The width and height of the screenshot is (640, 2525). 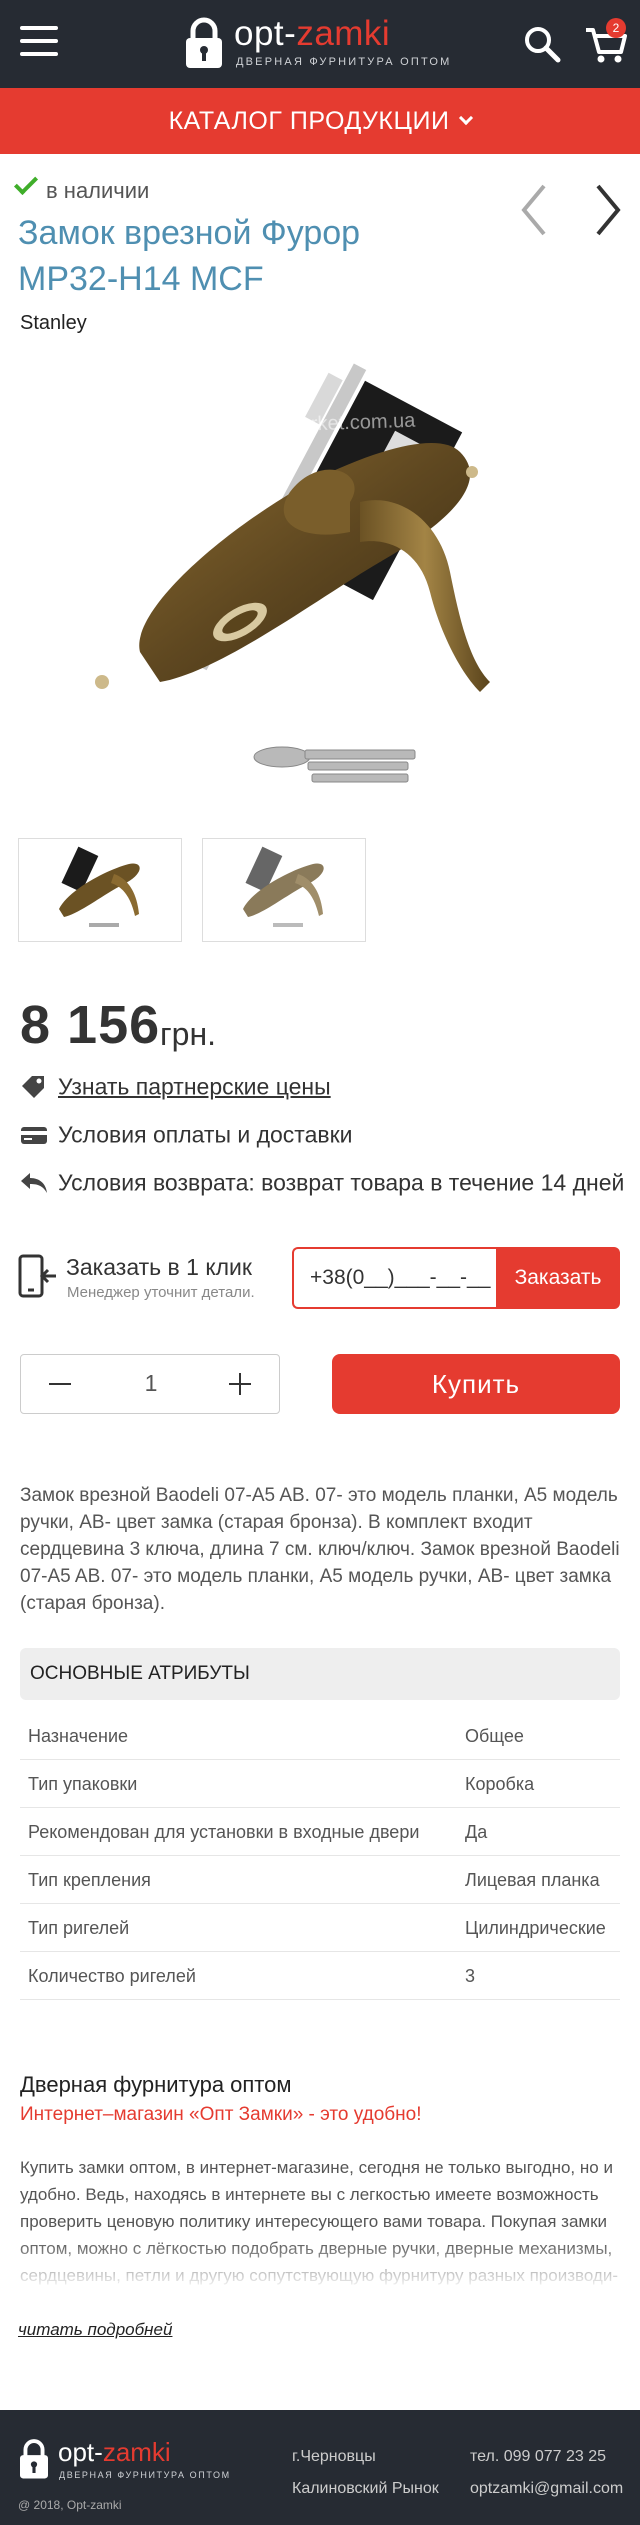 I want to click on next-product-arrow-icon, so click(x=608, y=210).